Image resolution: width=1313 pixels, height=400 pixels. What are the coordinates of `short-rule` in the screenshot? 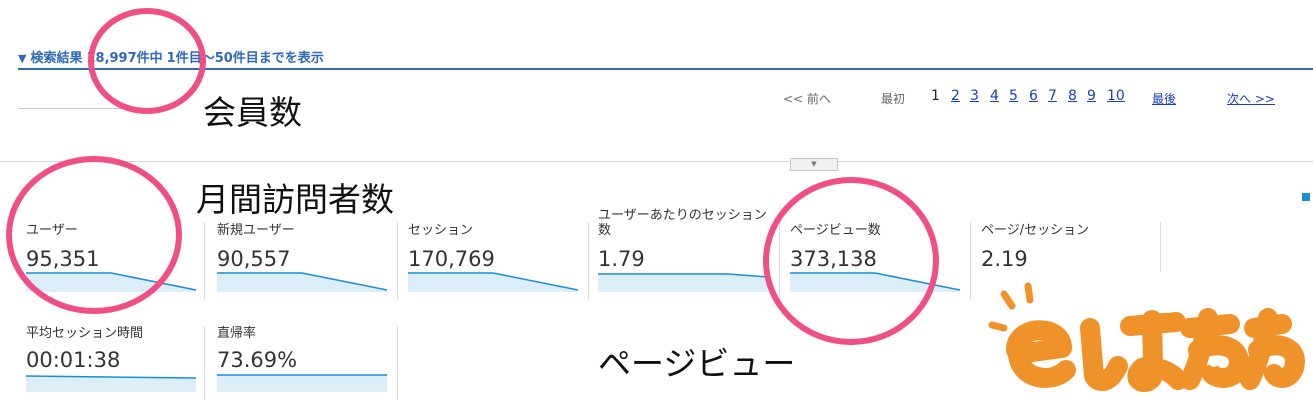 It's located at (73, 108).